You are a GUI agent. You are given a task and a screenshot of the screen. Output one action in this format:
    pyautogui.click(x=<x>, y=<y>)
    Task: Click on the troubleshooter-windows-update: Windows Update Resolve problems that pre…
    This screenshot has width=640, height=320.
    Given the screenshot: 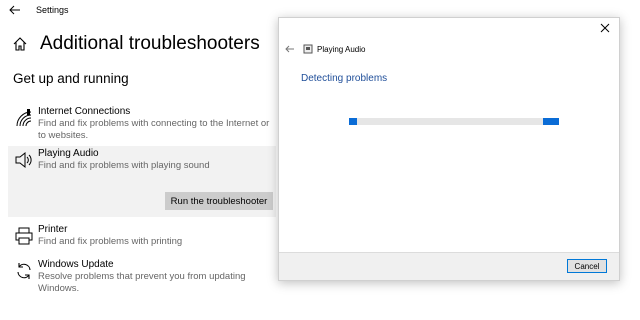 What is the action you would take?
    pyautogui.click(x=142, y=277)
    